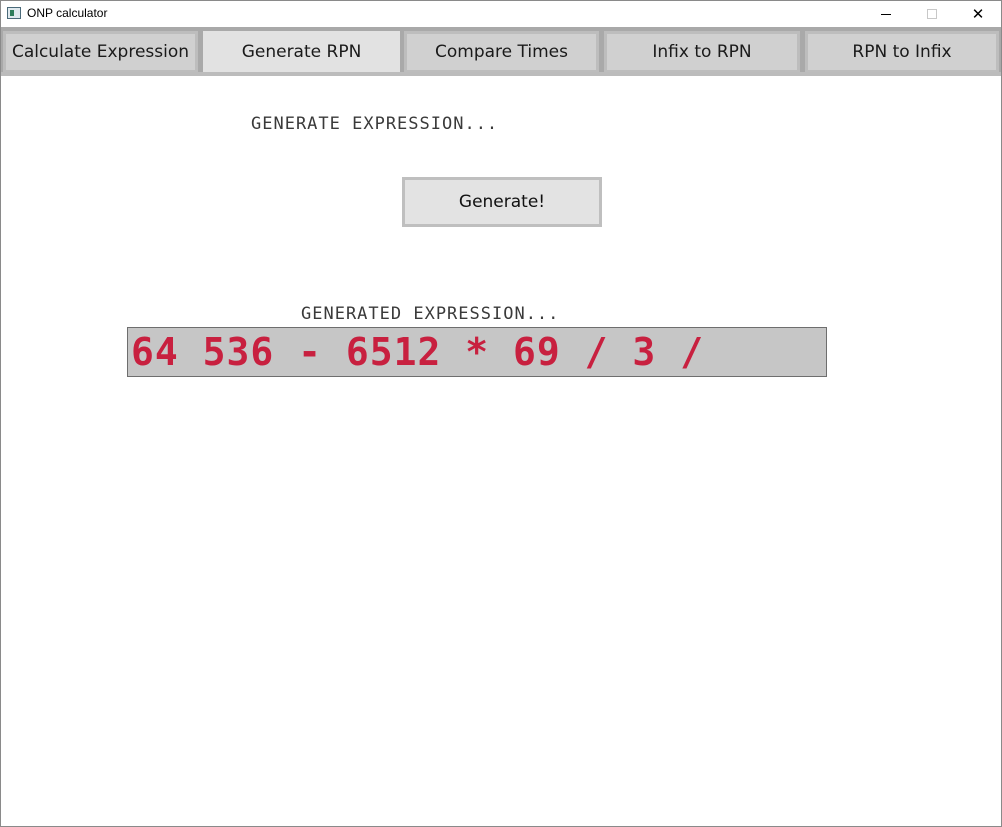  What do you see at coordinates (702, 52) in the screenshot?
I see `tab-infix-to-rpn: Infix to RPN` at bounding box center [702, 52].